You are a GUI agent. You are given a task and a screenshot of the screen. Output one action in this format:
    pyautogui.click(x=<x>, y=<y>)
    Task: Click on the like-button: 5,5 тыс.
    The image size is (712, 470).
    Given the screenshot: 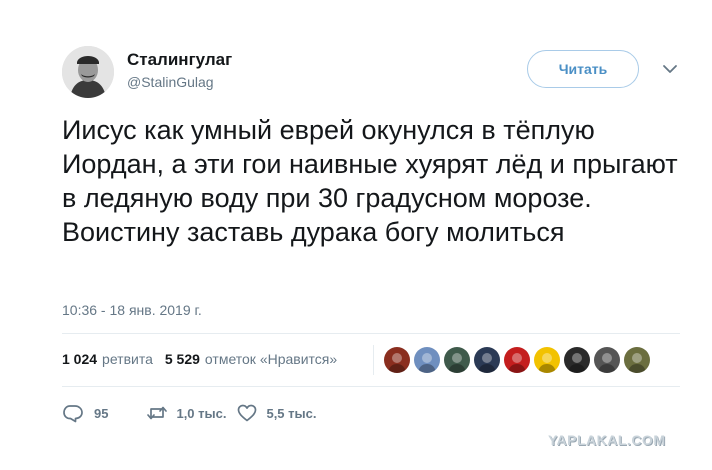 What is the action you would take?
    pyautogui.click(x=276, y=413)
    